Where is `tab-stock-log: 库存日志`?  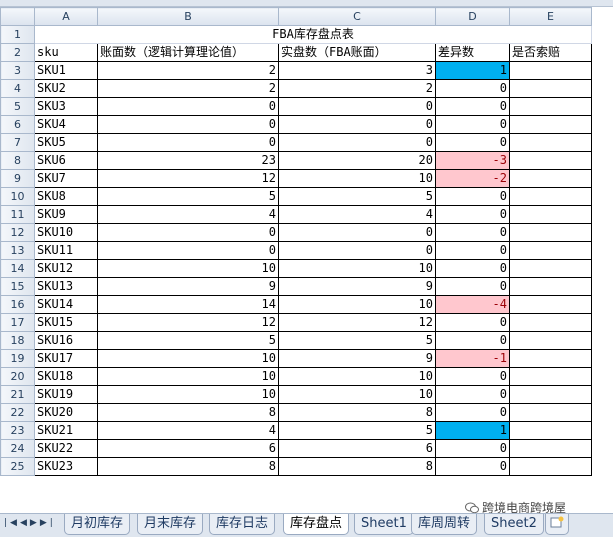
tab-stock-log: 库存日志 is located at coordinates (242, 524).